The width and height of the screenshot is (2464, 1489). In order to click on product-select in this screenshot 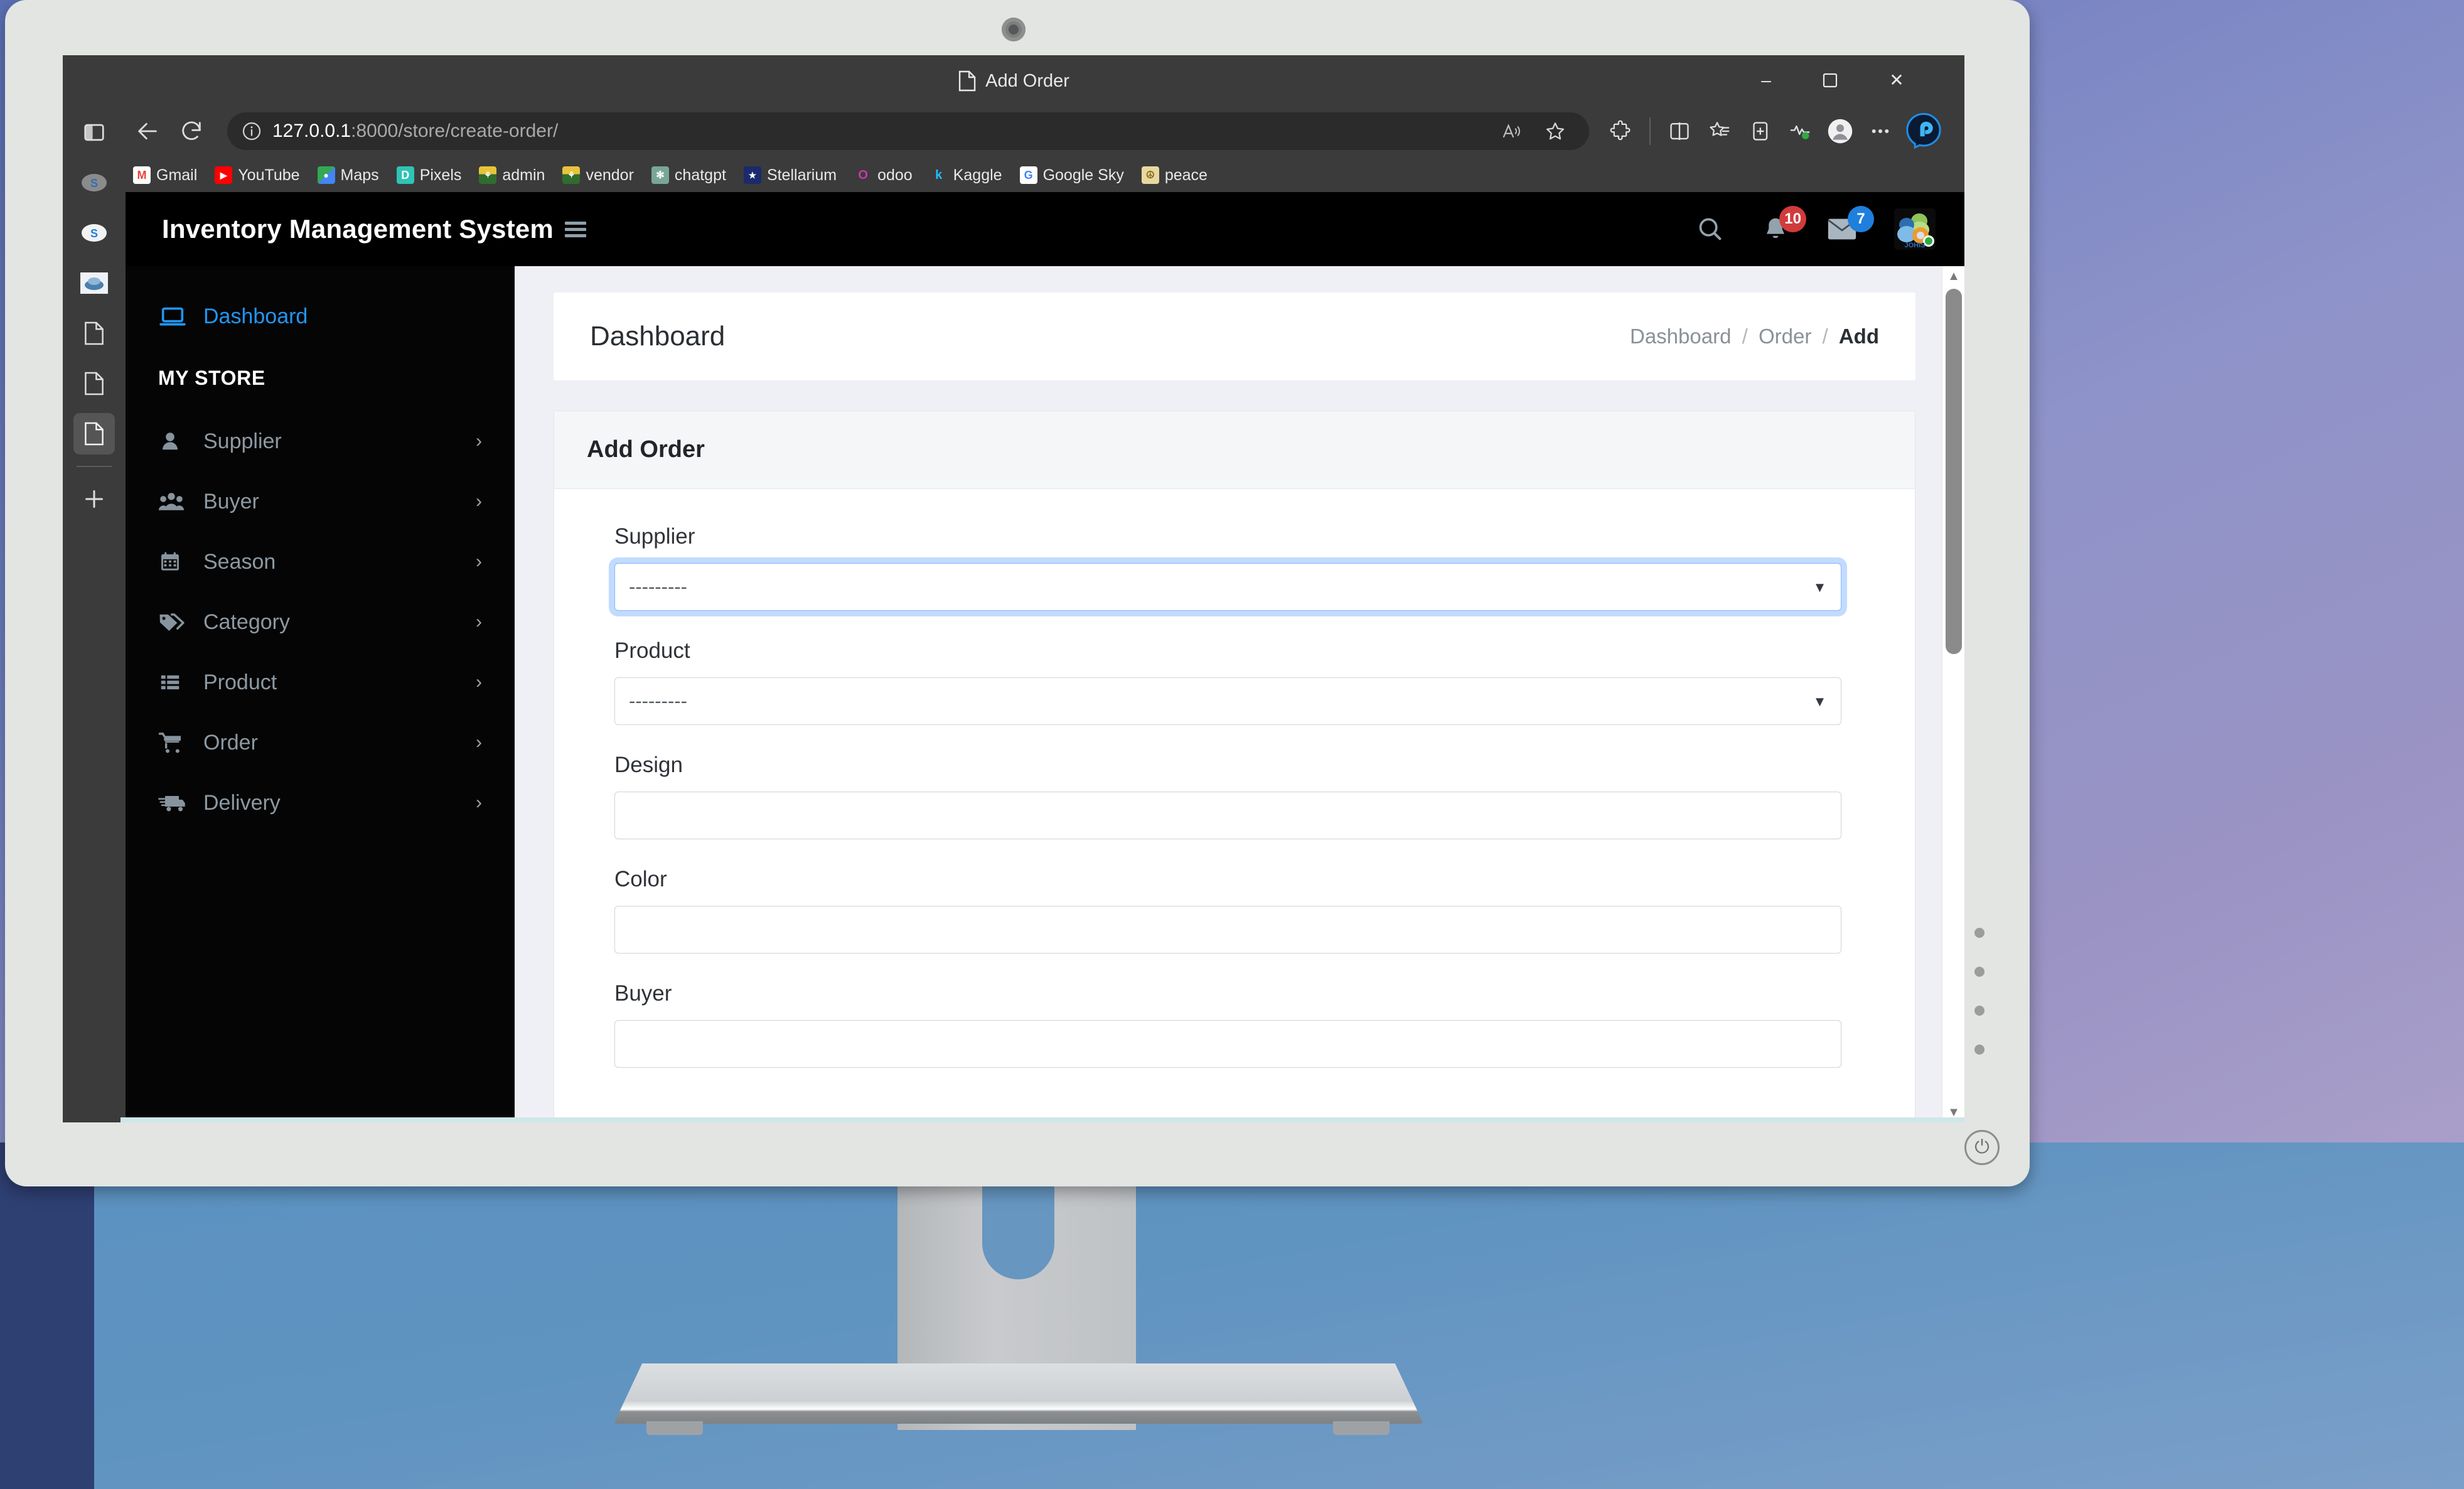, I will do `click(1227, 701)`.